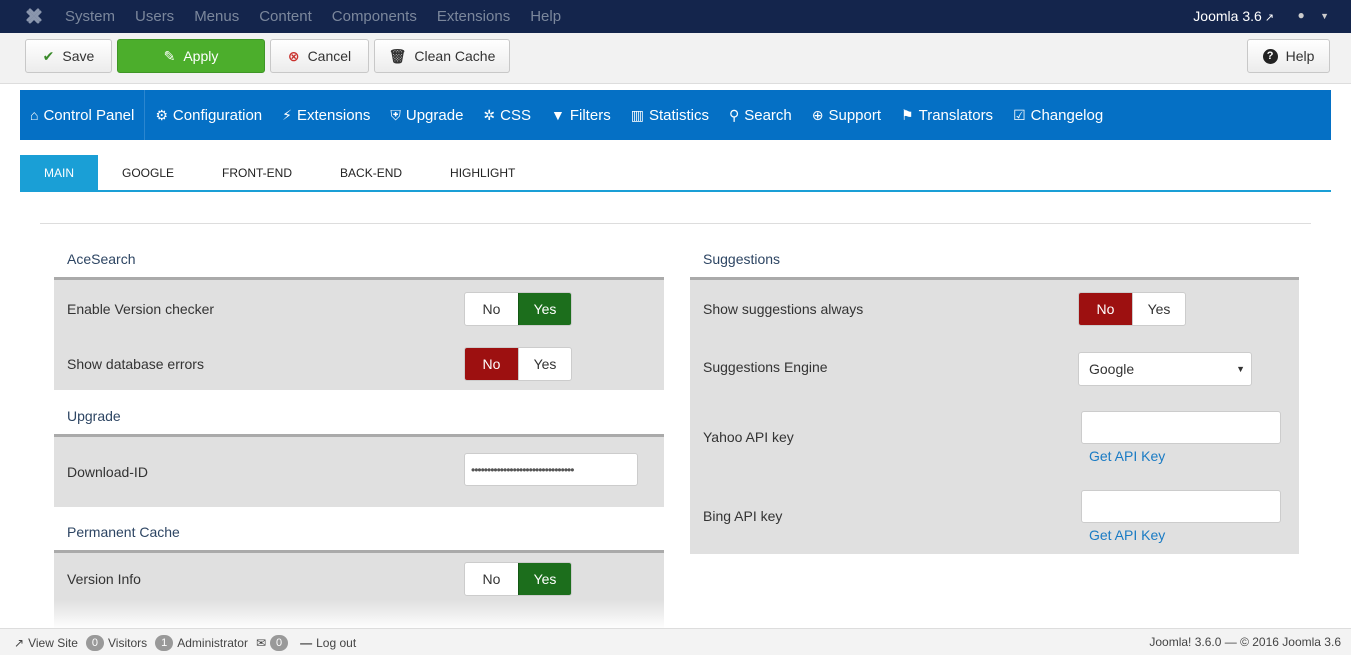 This screenshot has width=1351, height=655. I want to click on plug-icon: ⚡, so click(287, 114).